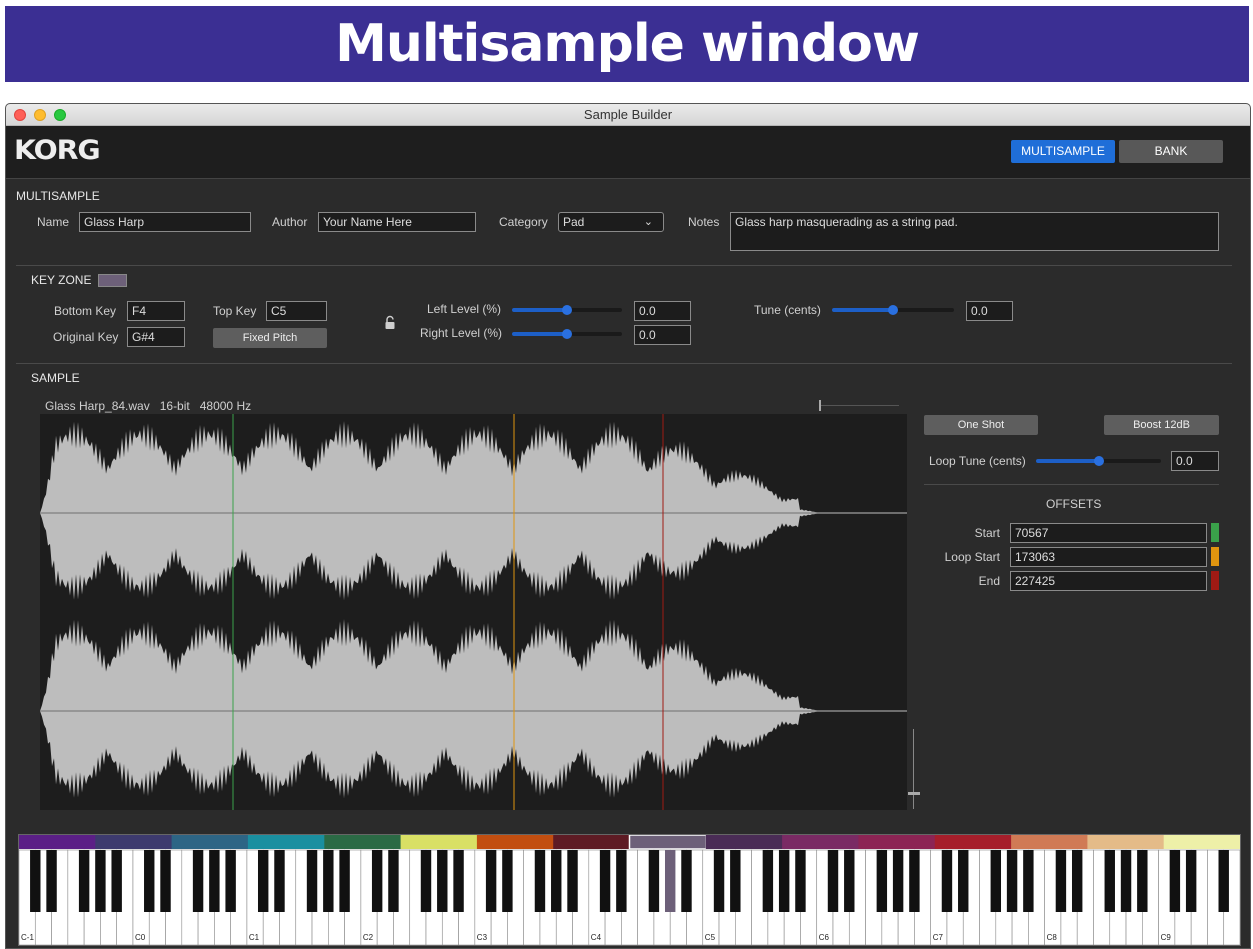 This screenshot has width=1253, height=949. What do you see at coordinates (662, 335) in the screenshot?
I see `right-level-field: 0.0` at bounding box center [662, 335].